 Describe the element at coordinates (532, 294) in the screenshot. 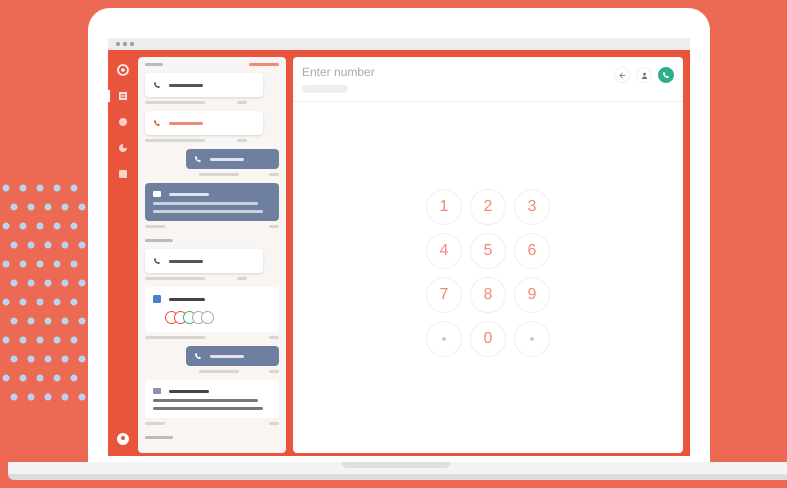

I see `dial-key: 9` at that location.